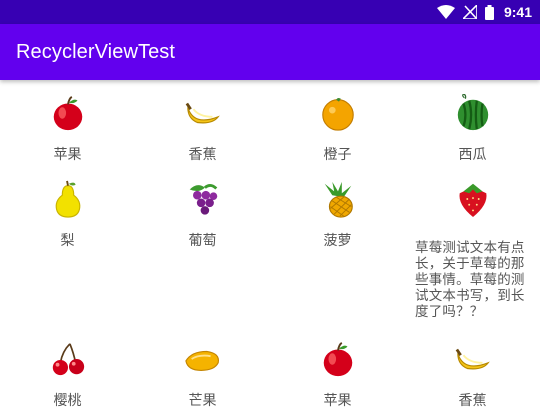  Describe the element at coordinates (472, 155) in the screenshot. I see `fruit-name: 西瓜` at that location.